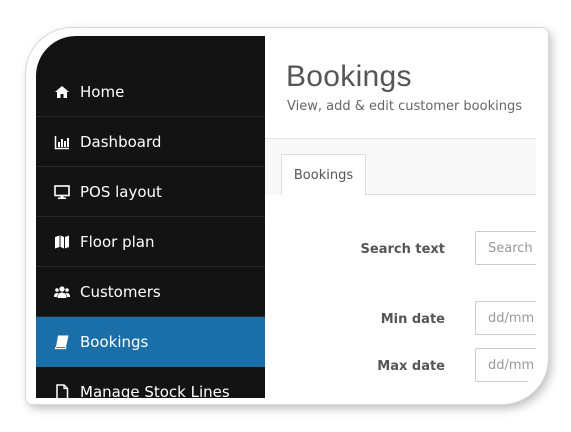  I want to click on sidebar-item-label: Home, so click(102, 91).